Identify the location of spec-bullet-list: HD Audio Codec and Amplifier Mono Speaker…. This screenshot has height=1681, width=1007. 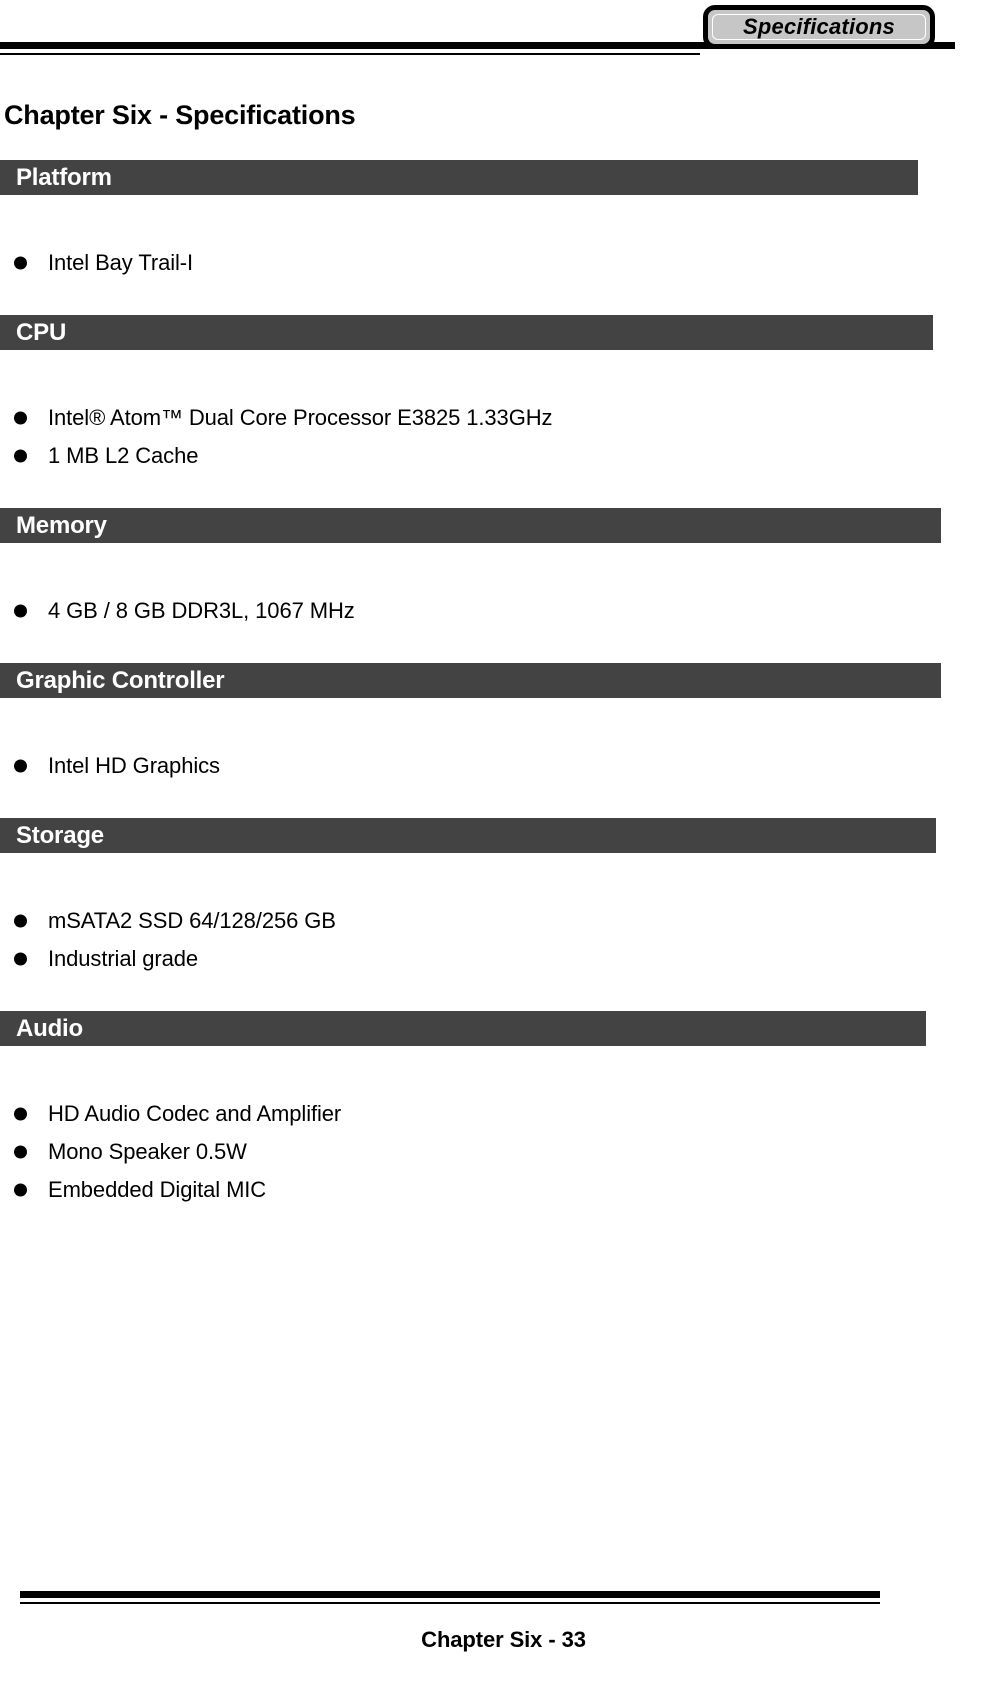
(503, 1152).